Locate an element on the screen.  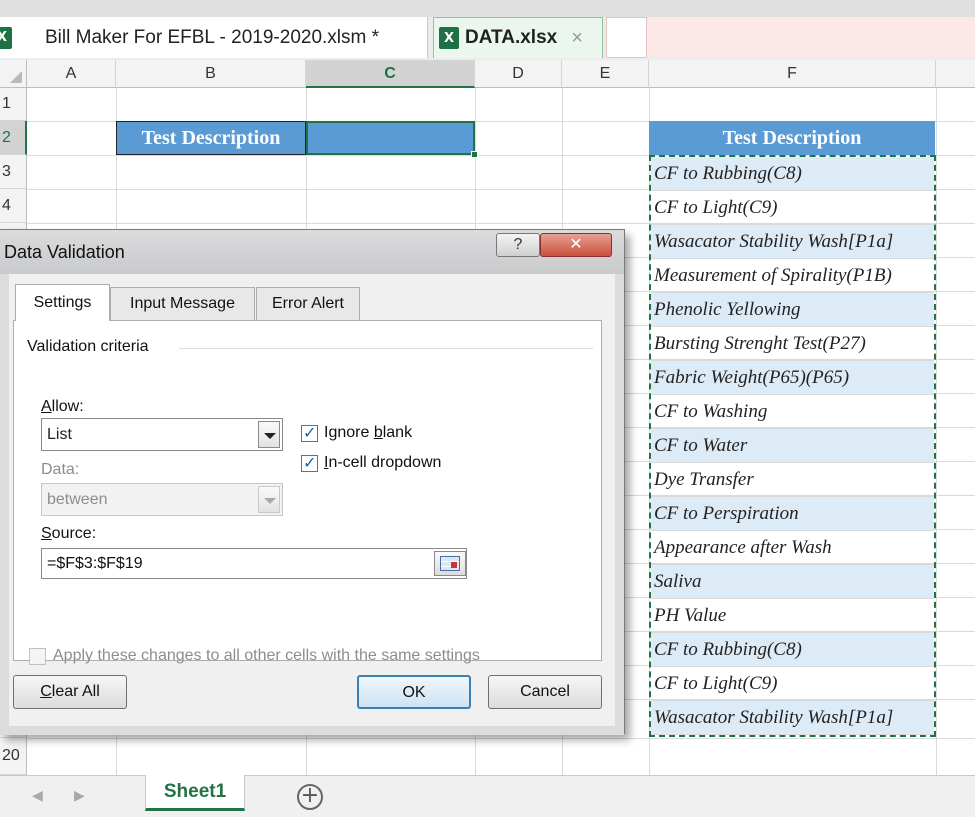
column-header-g is located at coordinates (955, 74).